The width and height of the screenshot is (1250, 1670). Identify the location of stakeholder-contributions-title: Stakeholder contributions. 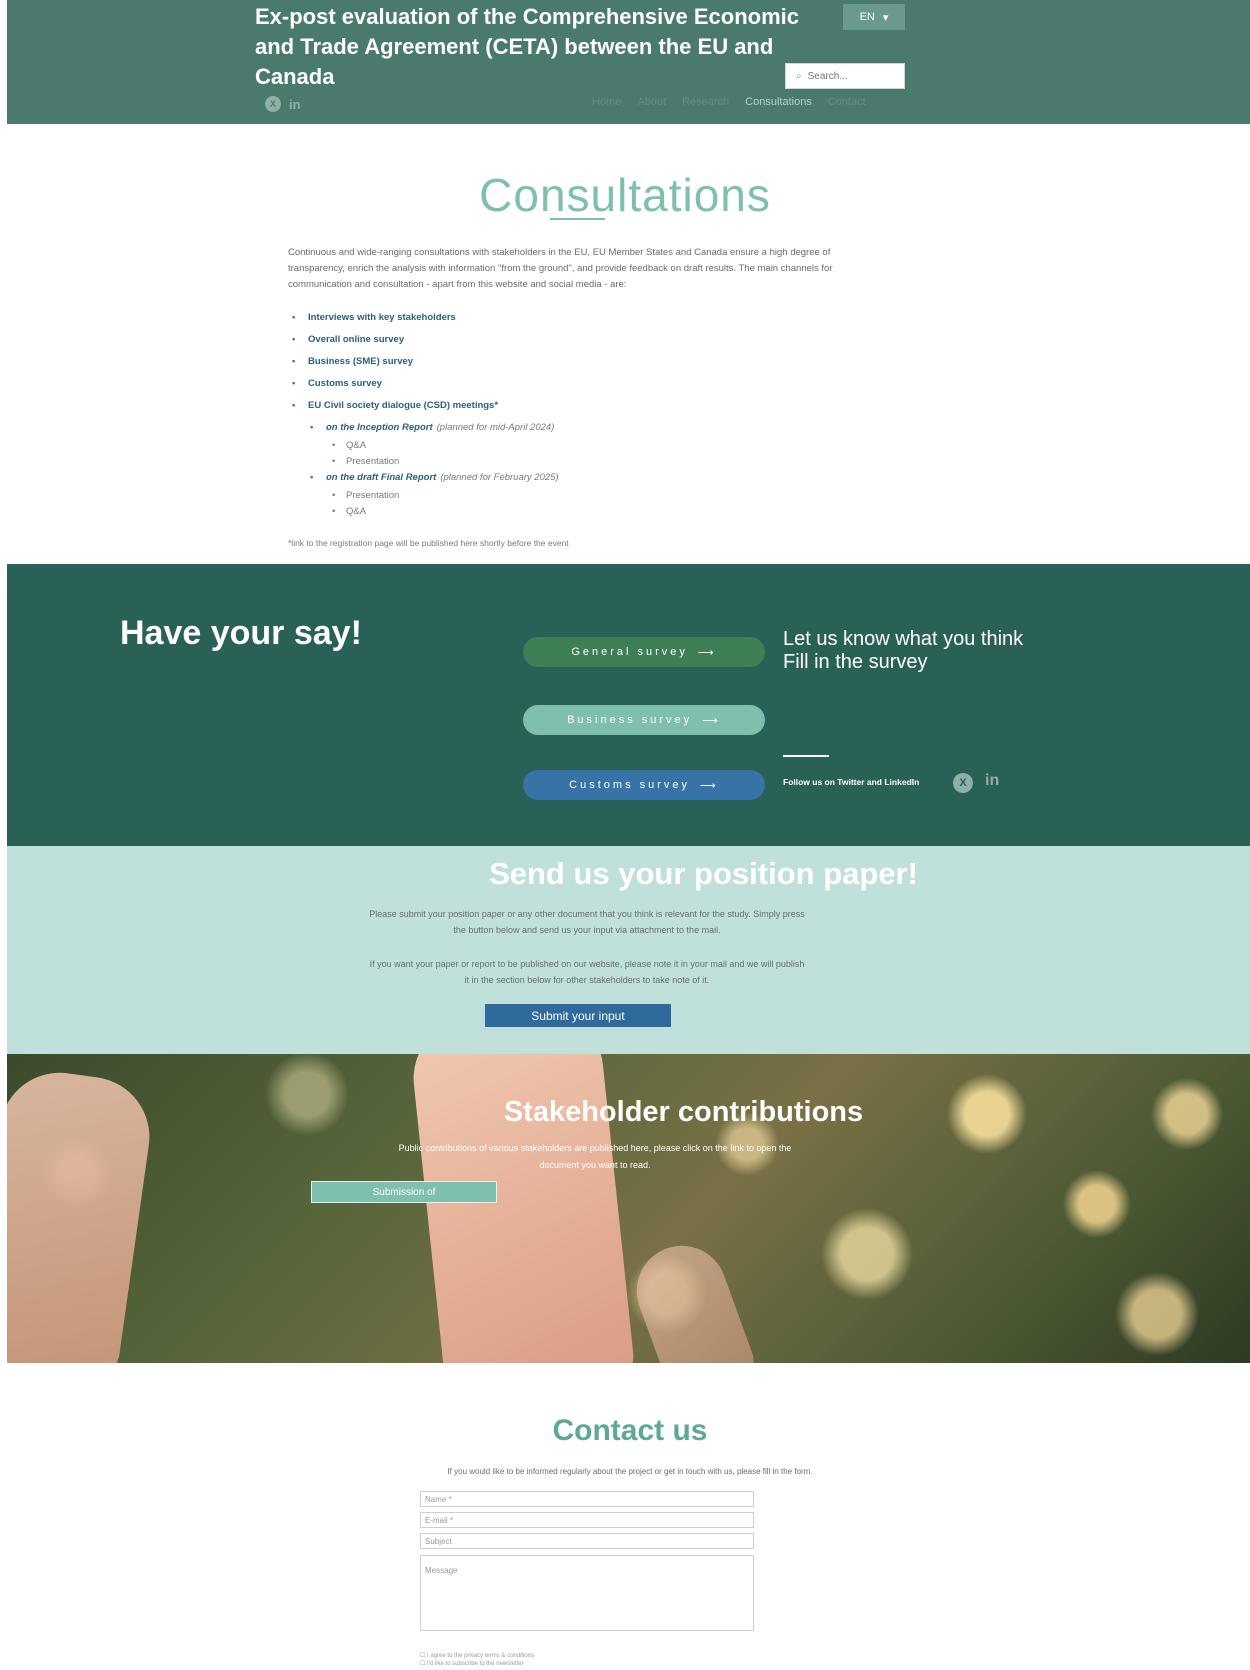
(683, 1112).